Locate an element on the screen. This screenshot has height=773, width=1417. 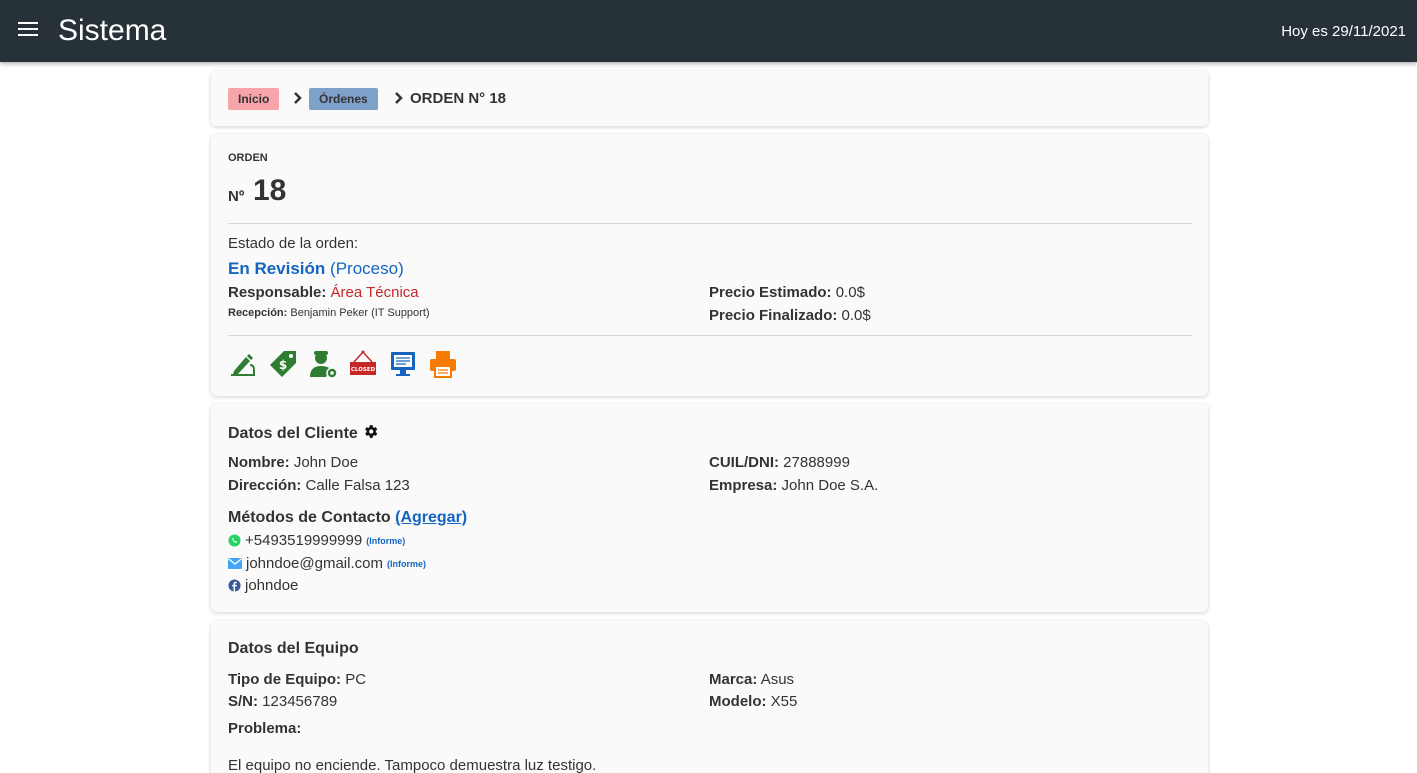
hamburger-menu-icon is located at coordinates (28, 31).